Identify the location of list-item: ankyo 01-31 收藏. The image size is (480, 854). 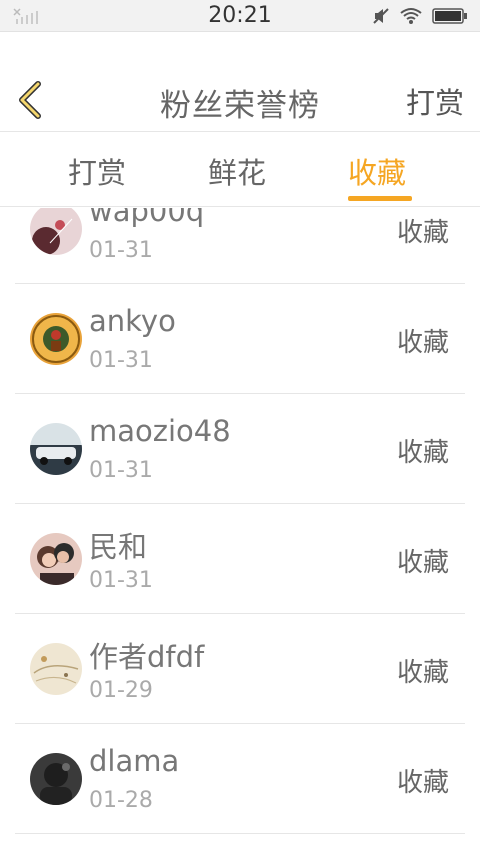
(240, 339).